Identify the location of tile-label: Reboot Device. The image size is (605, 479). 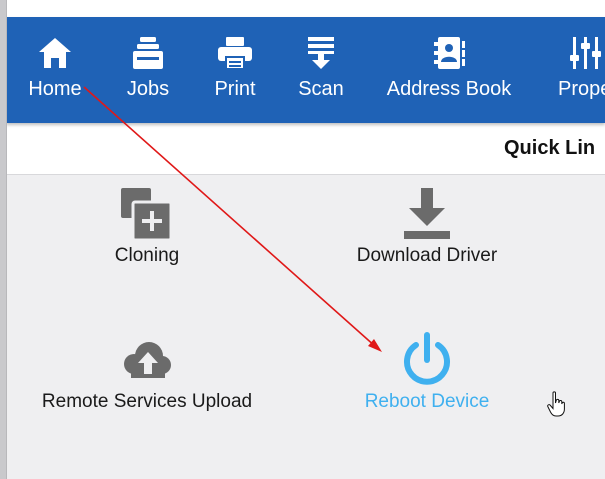
(427, 401).